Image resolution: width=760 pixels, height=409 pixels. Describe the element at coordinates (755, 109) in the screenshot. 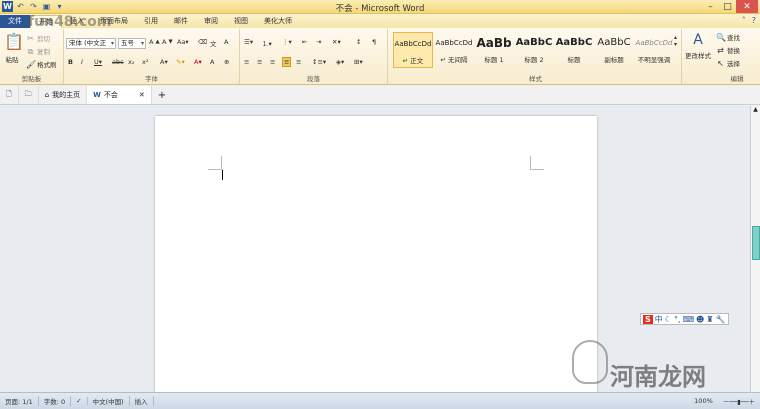

I see `scroll-up-icon: ▲` at that location.